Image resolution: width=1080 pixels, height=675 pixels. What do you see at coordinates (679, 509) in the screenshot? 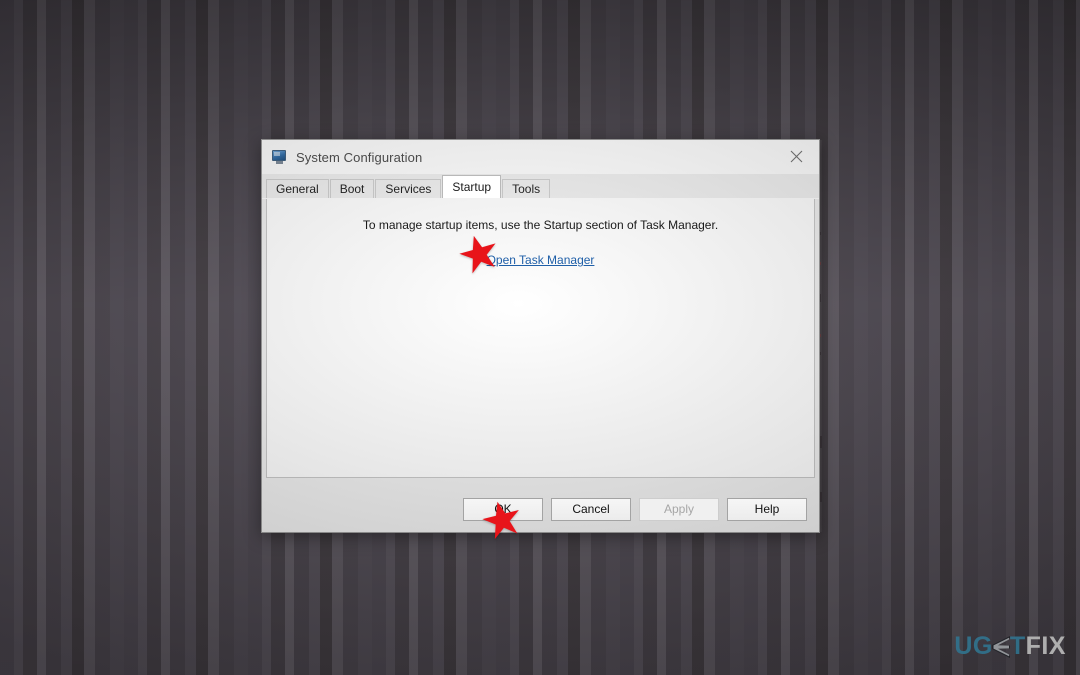
I see `apply-button: Apply` at bounding box center [679, 509].